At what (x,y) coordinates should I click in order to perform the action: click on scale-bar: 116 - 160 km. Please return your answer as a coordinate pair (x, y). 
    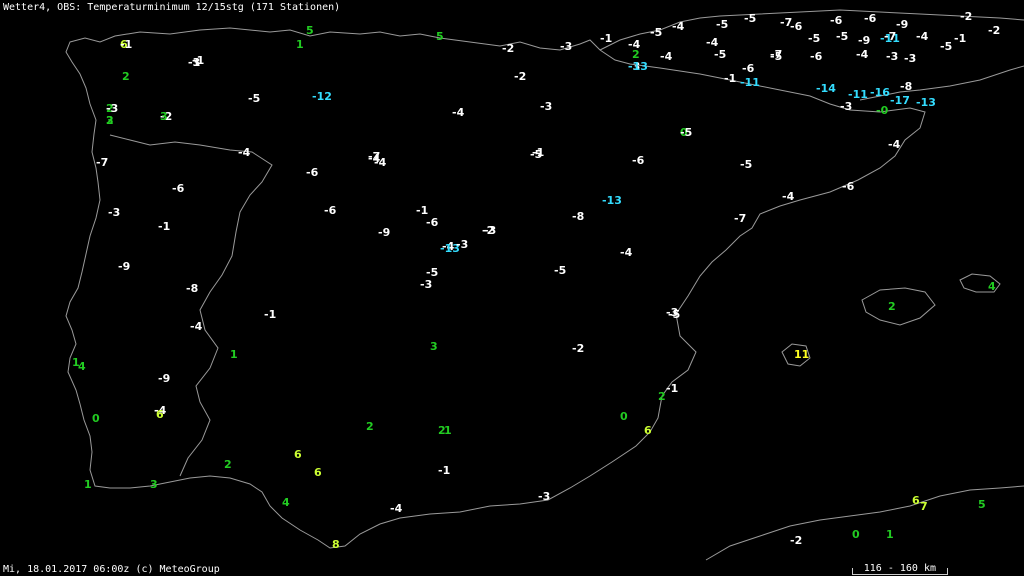
    Looking at the image, I should click on (899, 569).